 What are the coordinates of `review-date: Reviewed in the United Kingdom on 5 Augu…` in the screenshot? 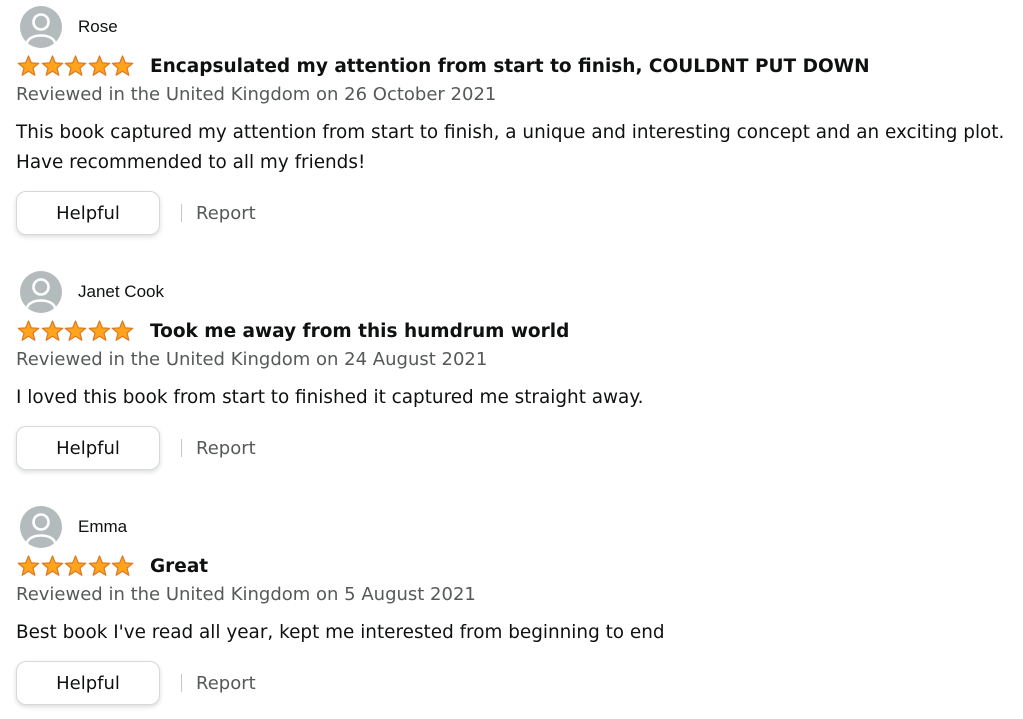 It's located at (246, 594).